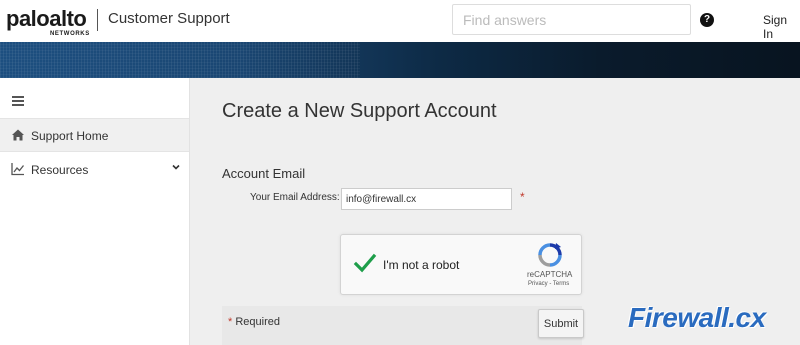  What do you see at coordinates (561, 323) in the screenshot?
I see `submit-button: Submit` at bounding box center [561, 323].